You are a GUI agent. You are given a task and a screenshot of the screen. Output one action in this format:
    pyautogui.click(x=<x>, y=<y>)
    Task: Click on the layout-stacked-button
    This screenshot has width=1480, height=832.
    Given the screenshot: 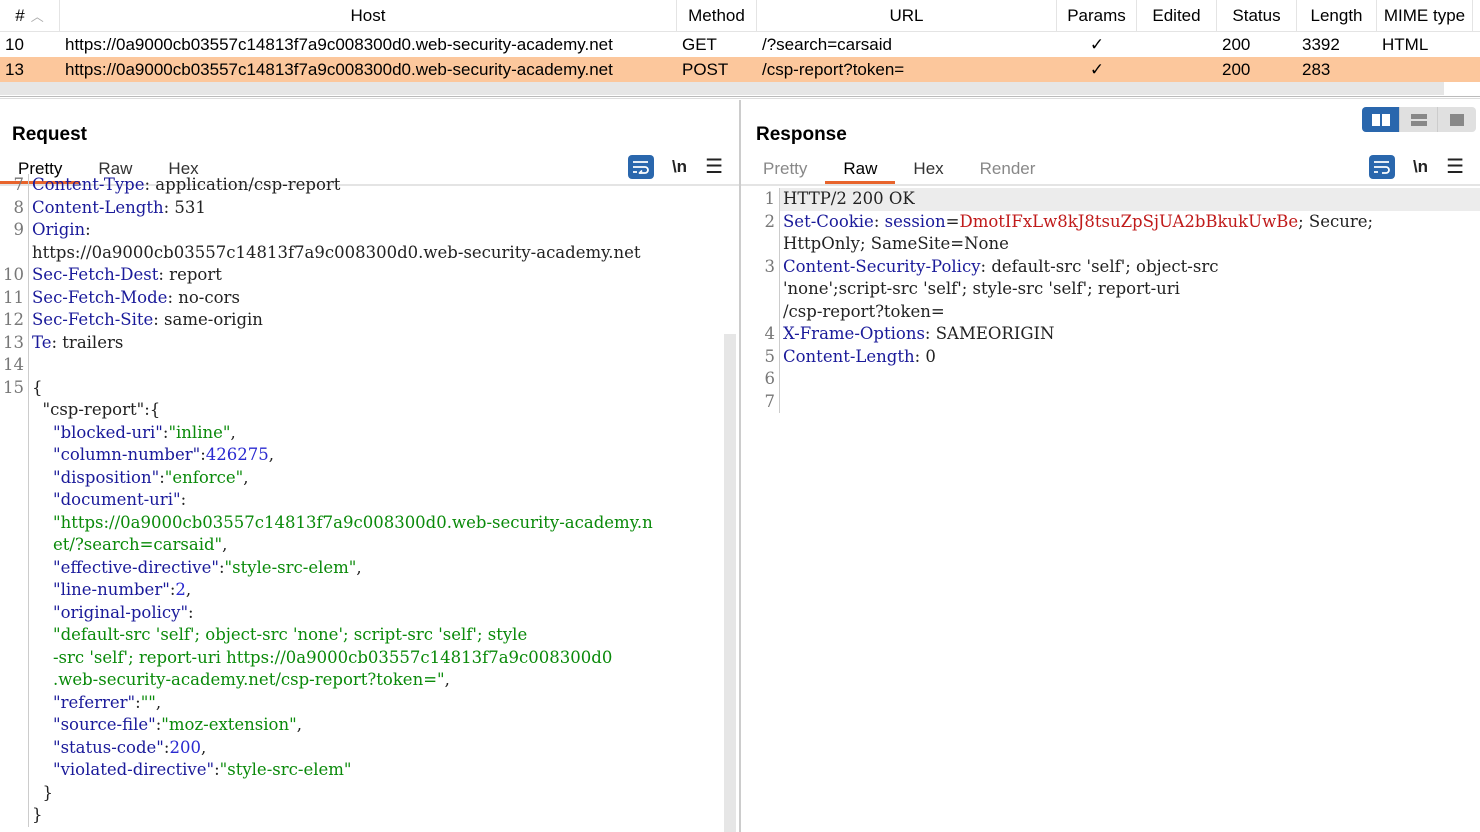 What is the action you would take?
    pyautogui.click(x=1419, y=119)
    